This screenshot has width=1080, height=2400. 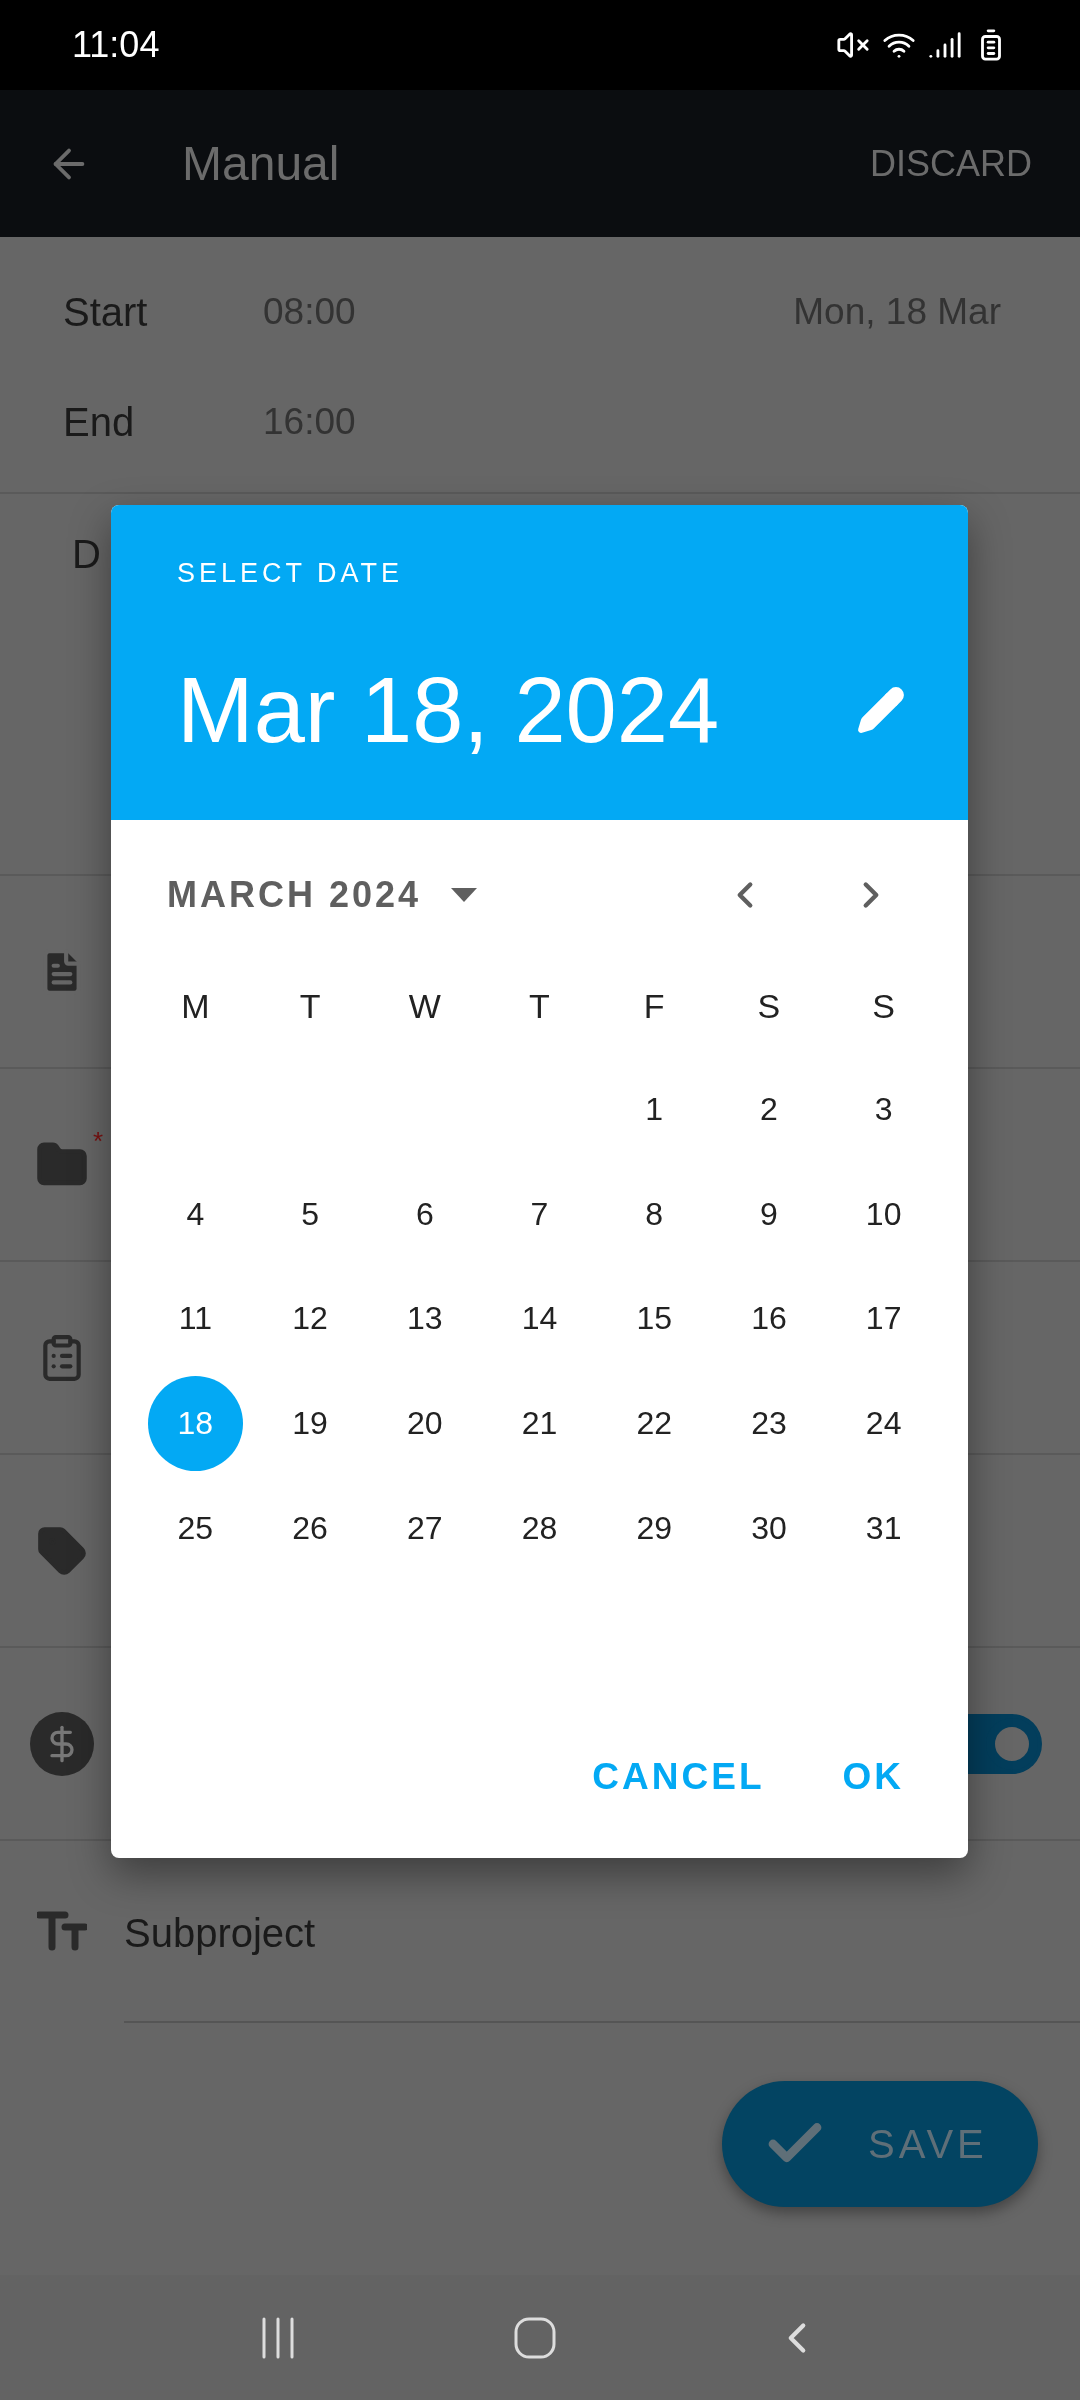 What do you see at coordinates (310, 1423) in the screenshot?
I see `calendar-day: 19` at bounding box center [310, 1423].